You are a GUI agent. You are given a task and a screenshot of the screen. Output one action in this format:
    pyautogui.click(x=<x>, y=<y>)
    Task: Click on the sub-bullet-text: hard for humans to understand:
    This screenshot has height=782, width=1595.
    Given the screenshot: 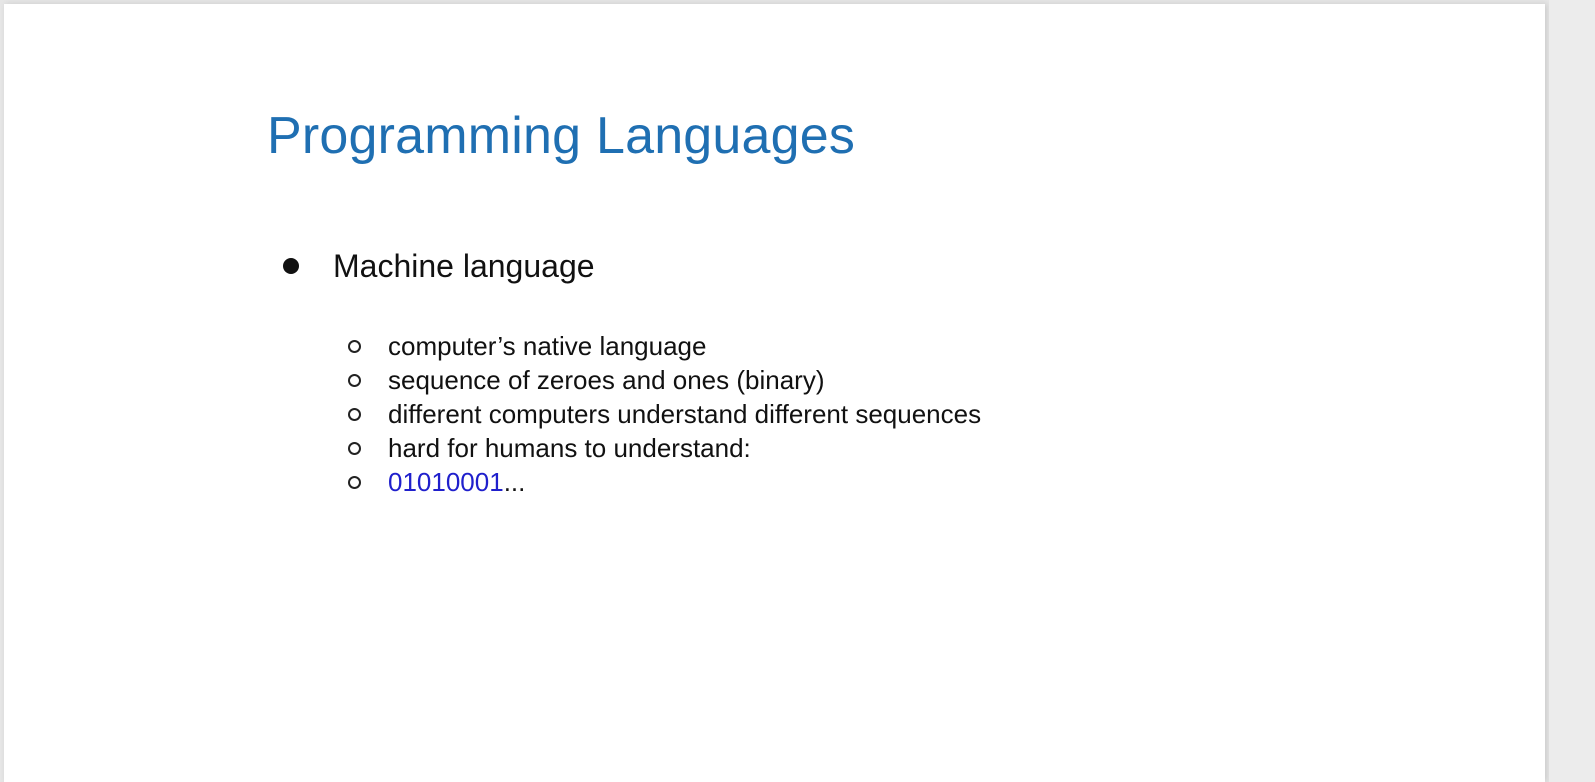 What is the action you would take?
    pyautogui.click(x=569, y=448)
    